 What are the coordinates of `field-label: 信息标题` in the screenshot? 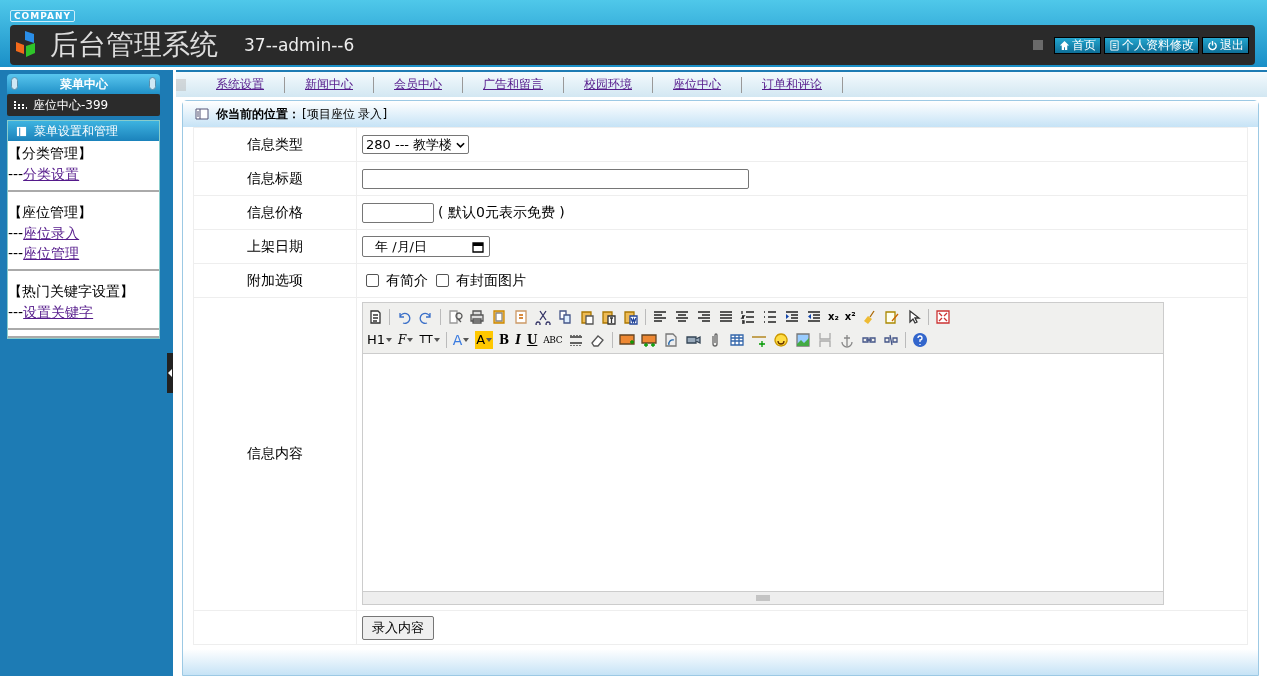 It's located at (275, 178).